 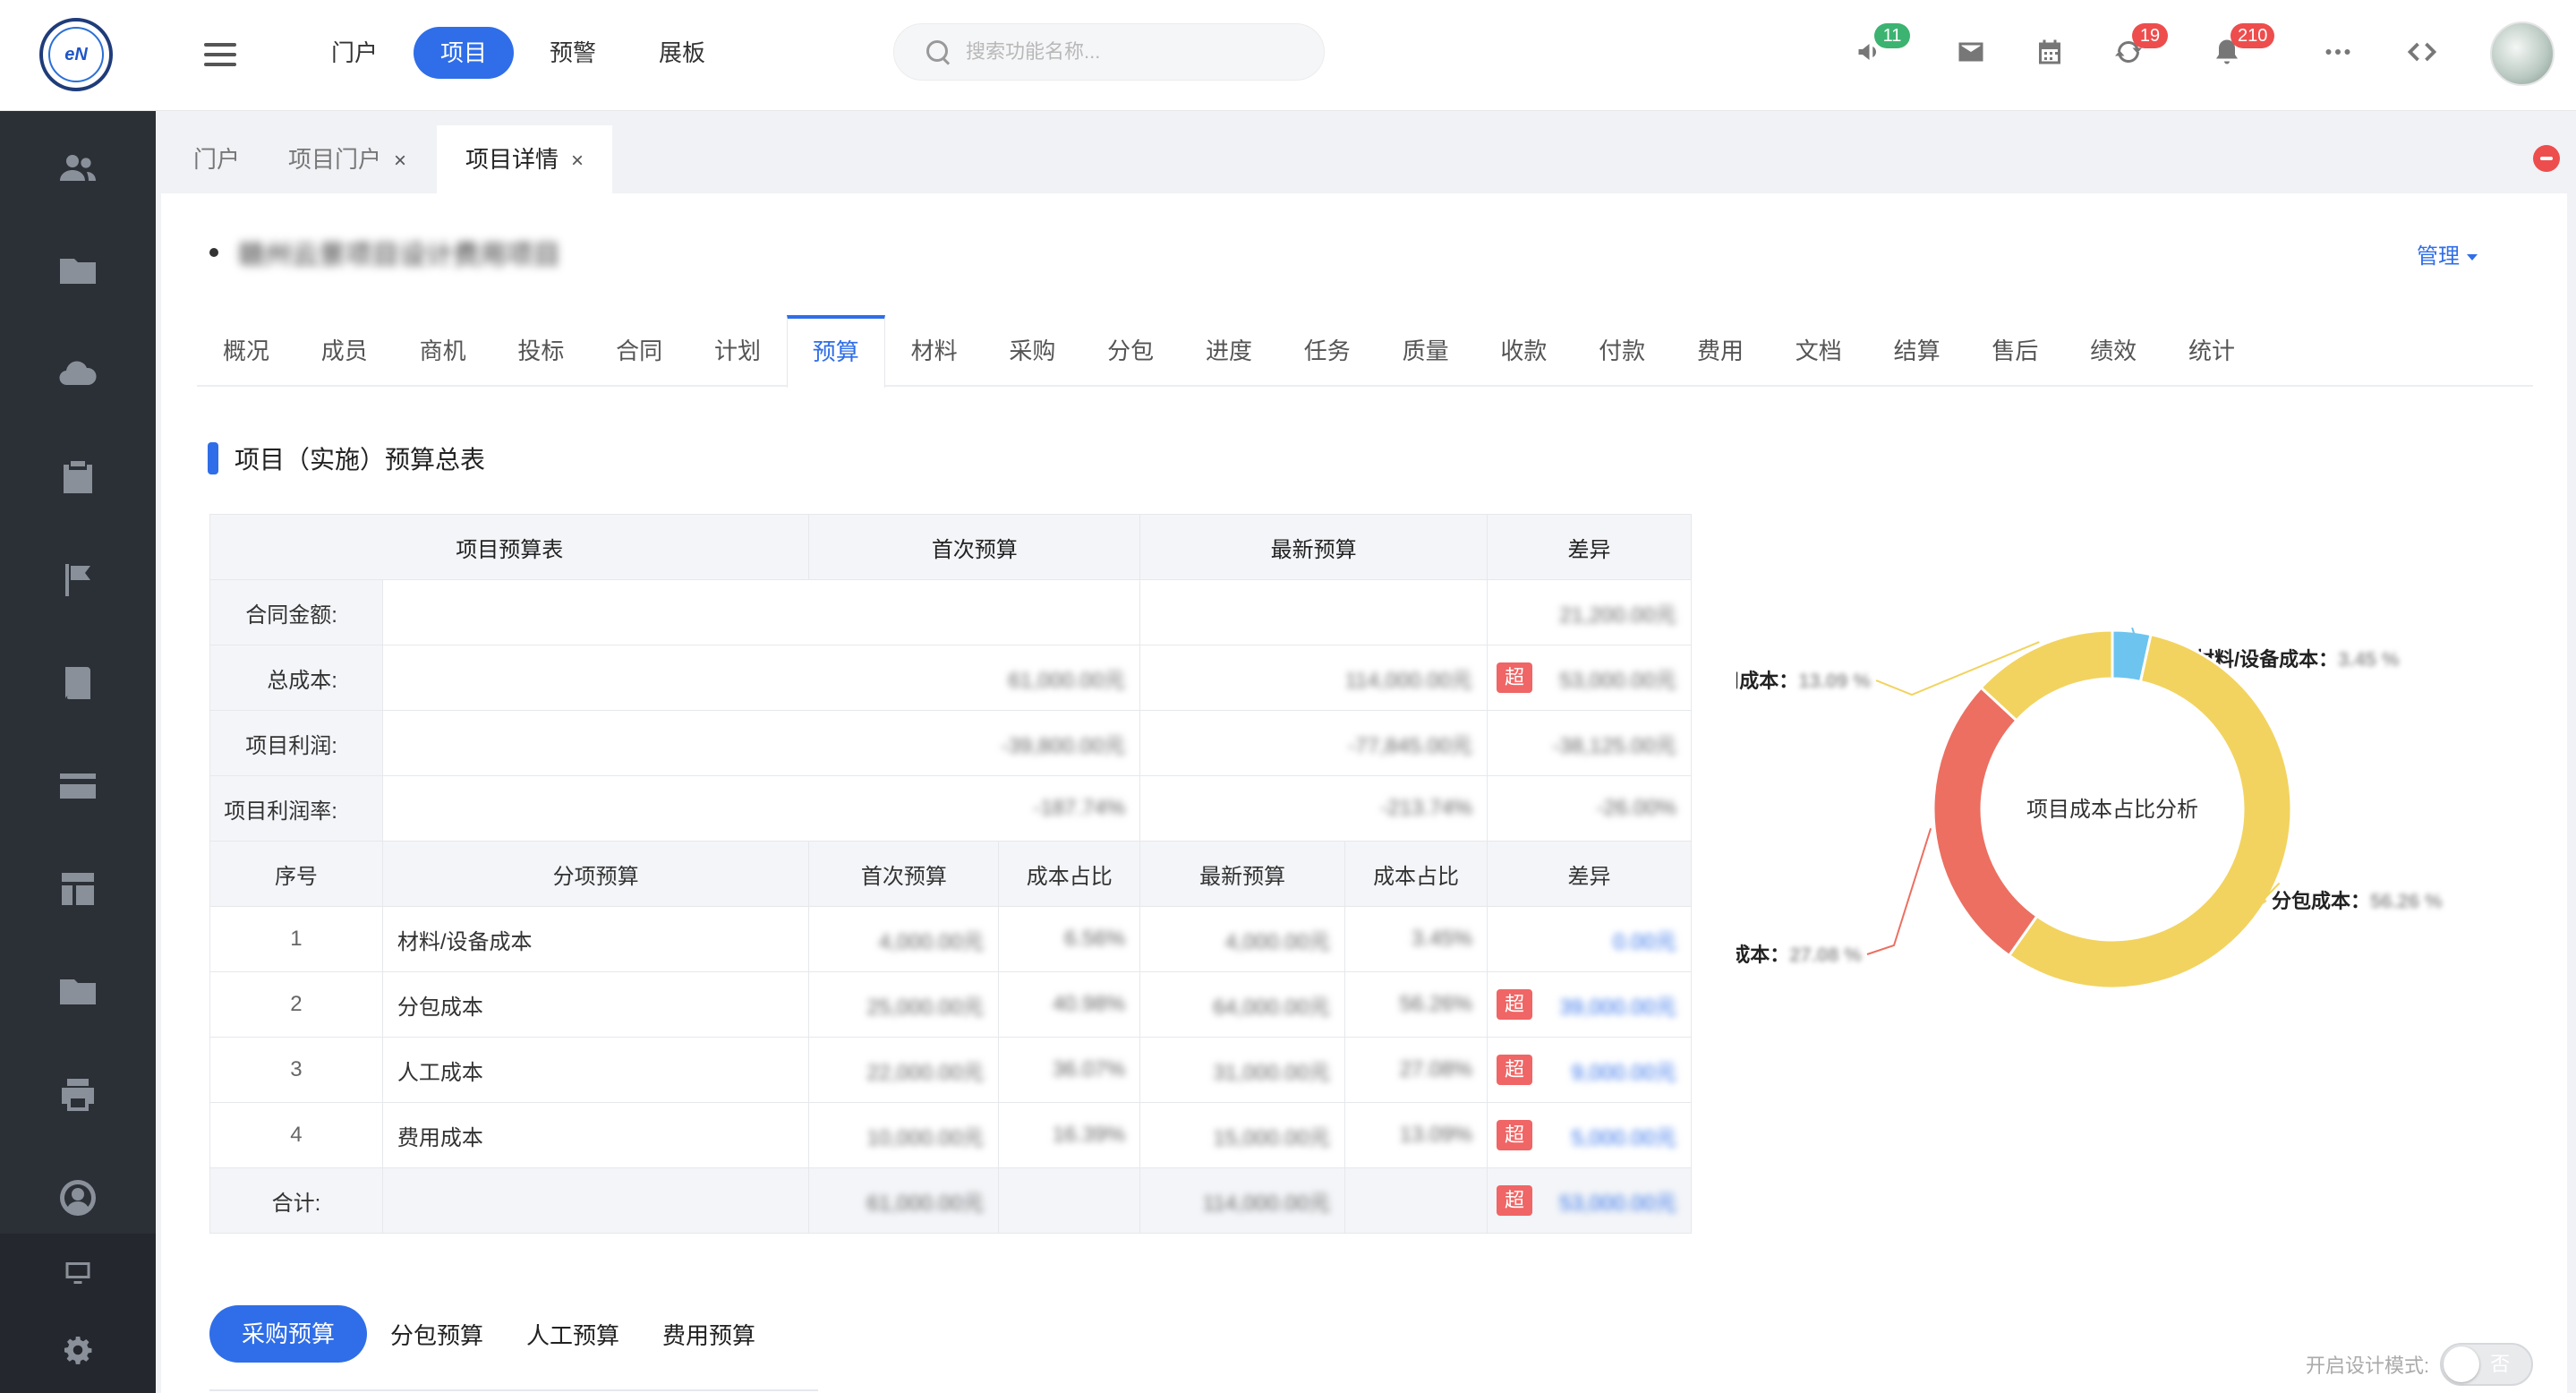 I want to click on more-icon, so click(x=2337, y=52).